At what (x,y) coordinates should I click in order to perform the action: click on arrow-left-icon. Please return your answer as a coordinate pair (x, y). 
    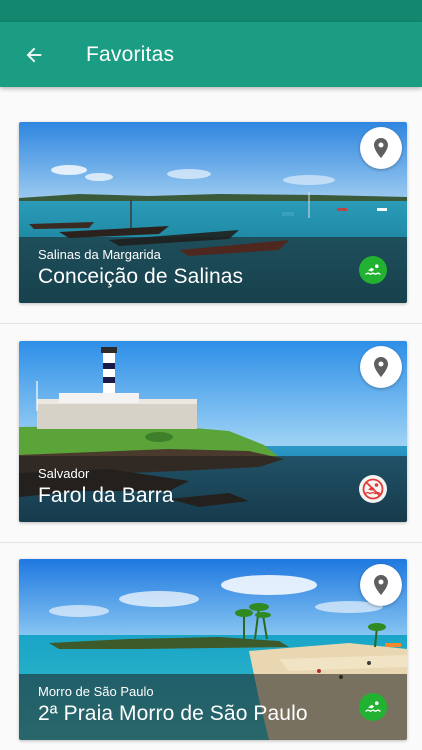
    Looking at the image, I should click on (34, 54).